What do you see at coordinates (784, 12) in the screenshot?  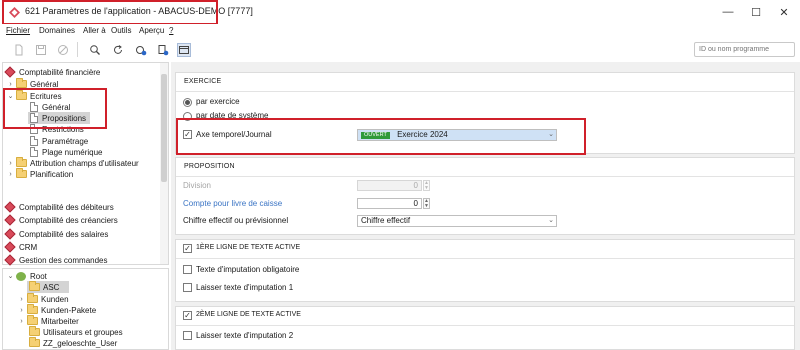 I see `close-button: ✕` at bounding box center [784, 12].